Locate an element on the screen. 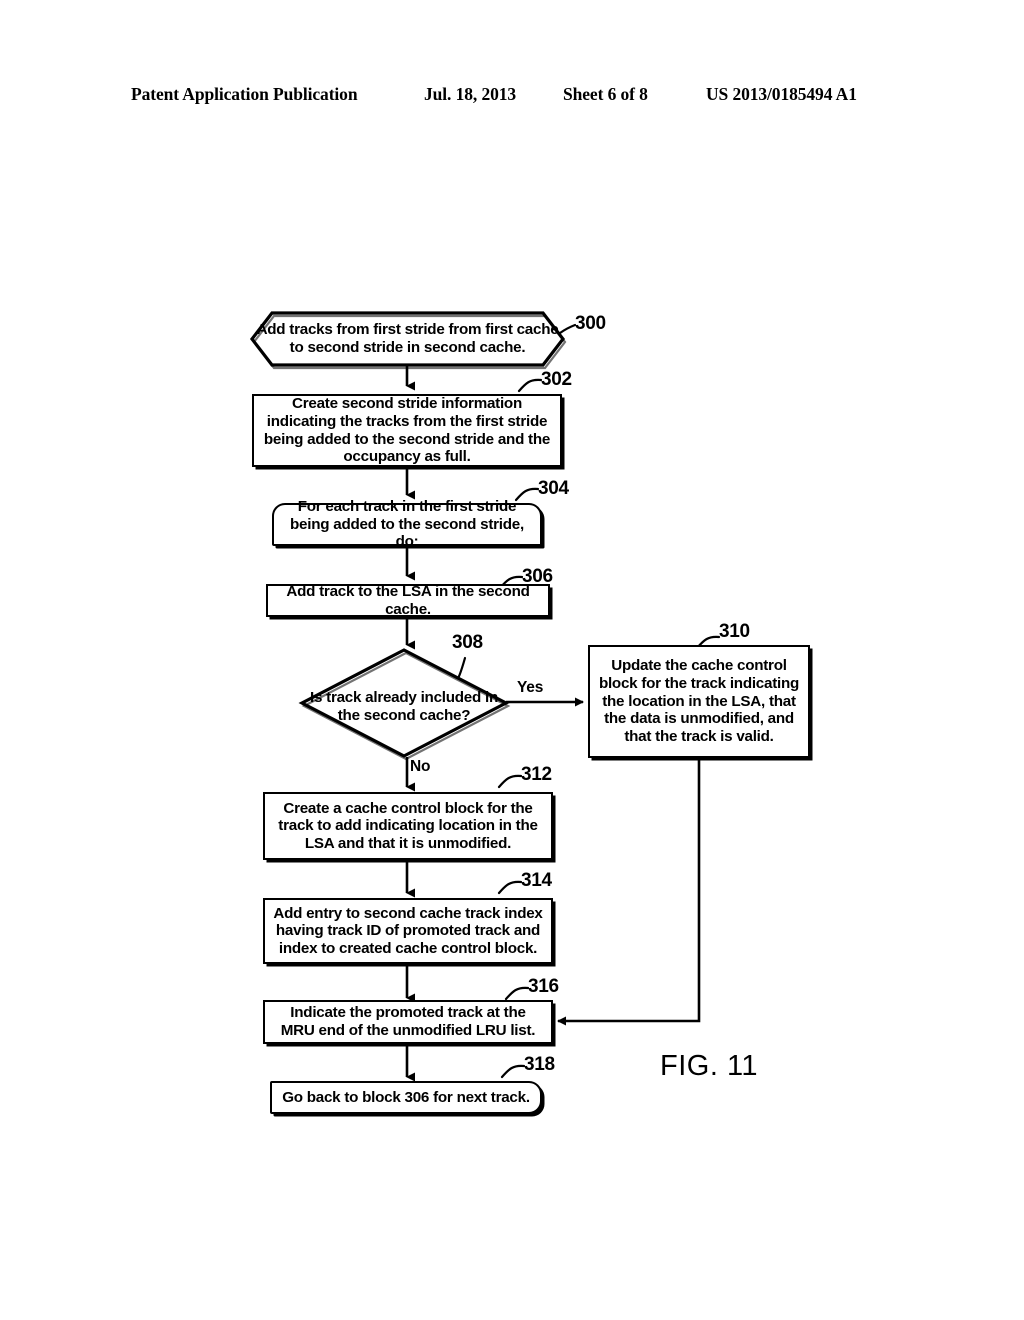 Image resolution: width=1024 pixels, height=1320 pixels. ref-numeral-316: 316 is located at coordinates (543, 986).